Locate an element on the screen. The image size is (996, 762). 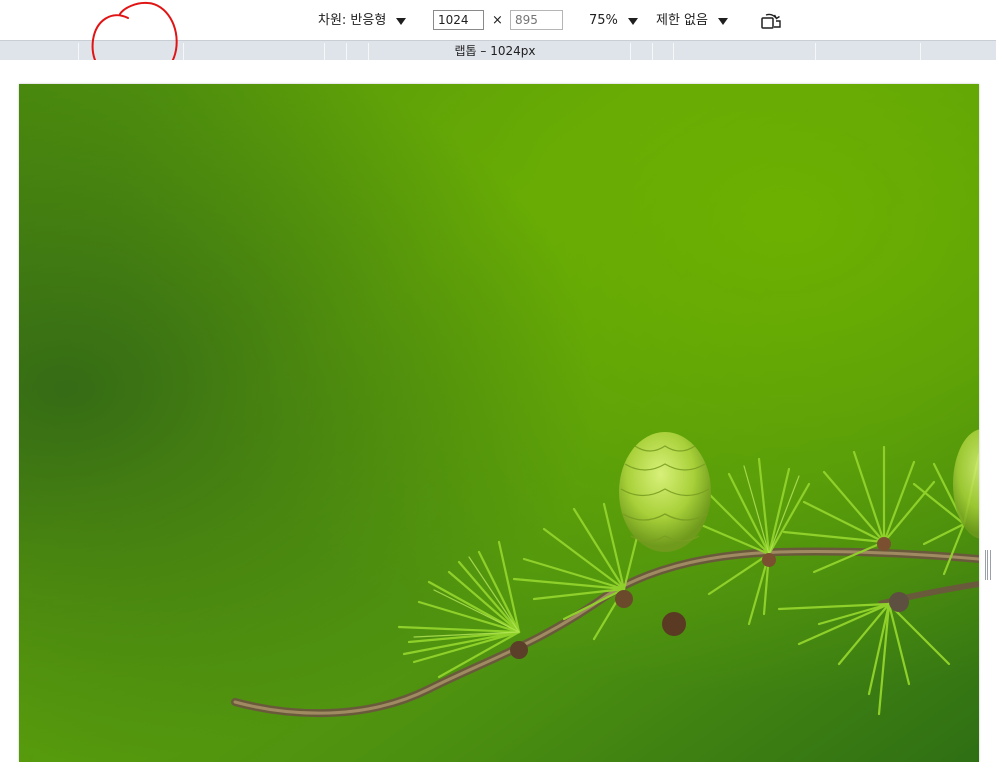
zoom-dropdown: 75% is located at coordinates (613, 21).